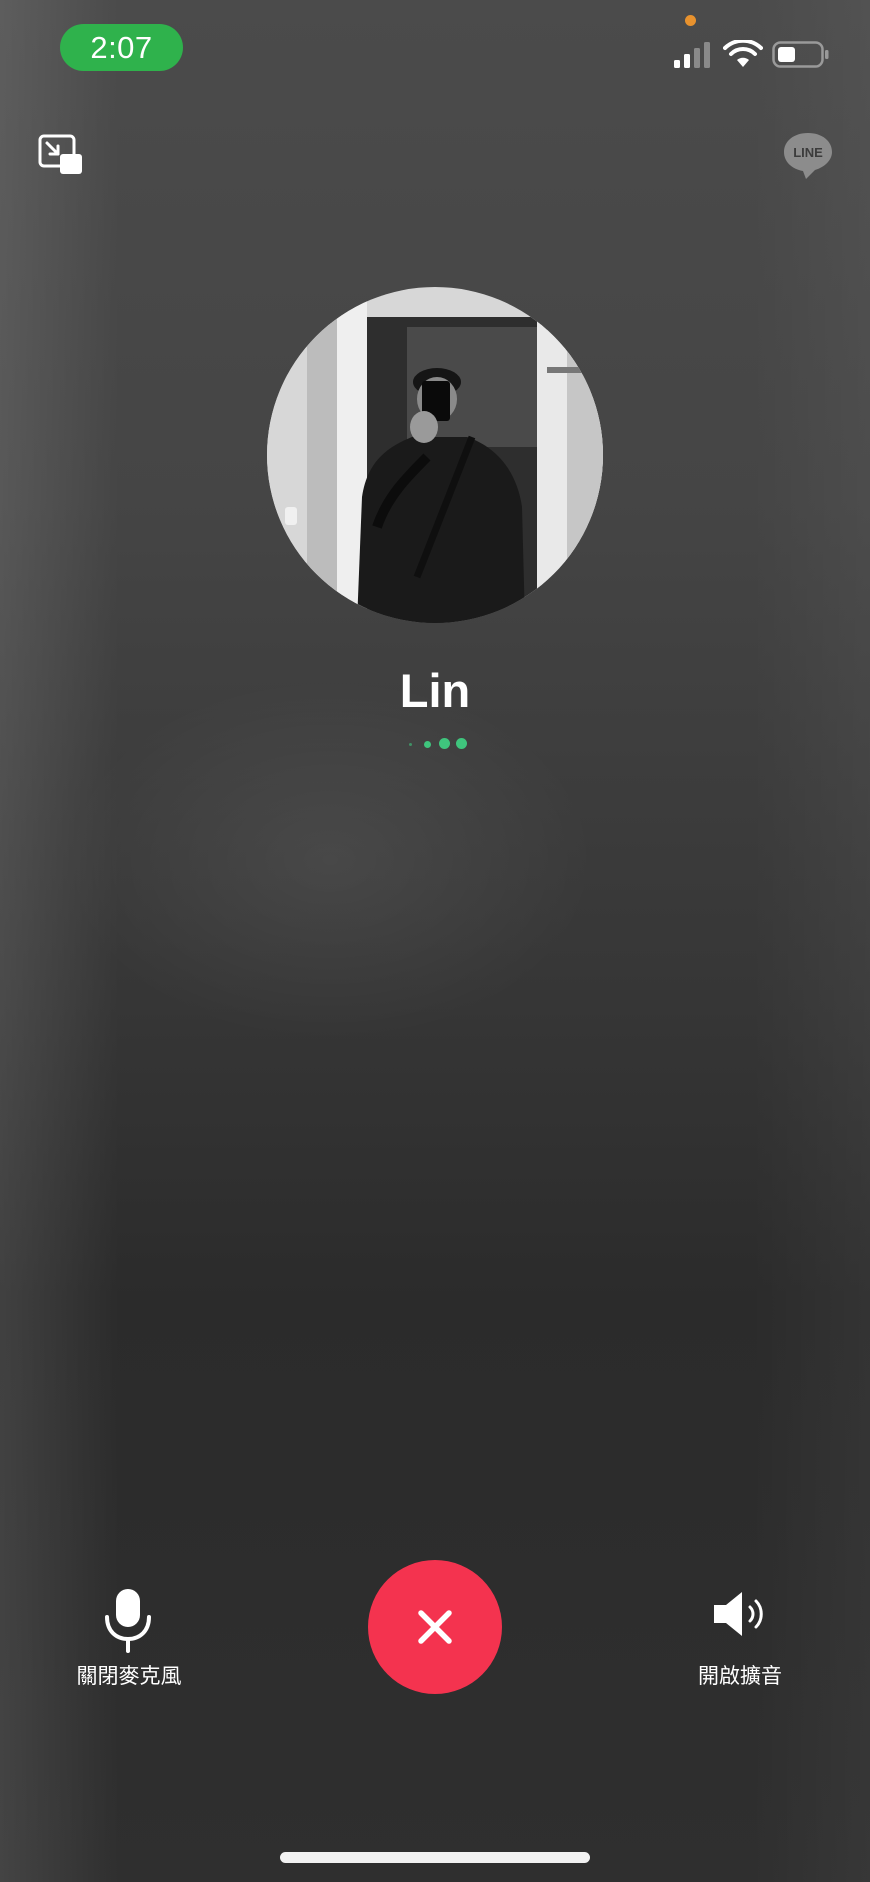  I want to click on status-time: 2:07, so click(121, 47).